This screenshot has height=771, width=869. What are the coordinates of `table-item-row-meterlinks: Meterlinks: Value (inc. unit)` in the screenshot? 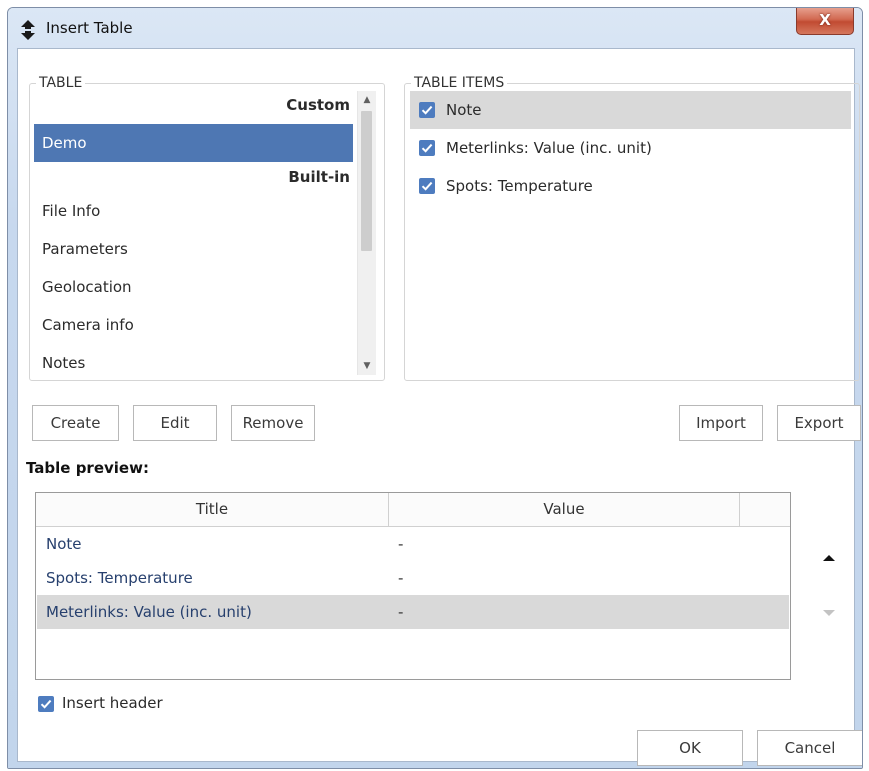 It's located at (630, 148).